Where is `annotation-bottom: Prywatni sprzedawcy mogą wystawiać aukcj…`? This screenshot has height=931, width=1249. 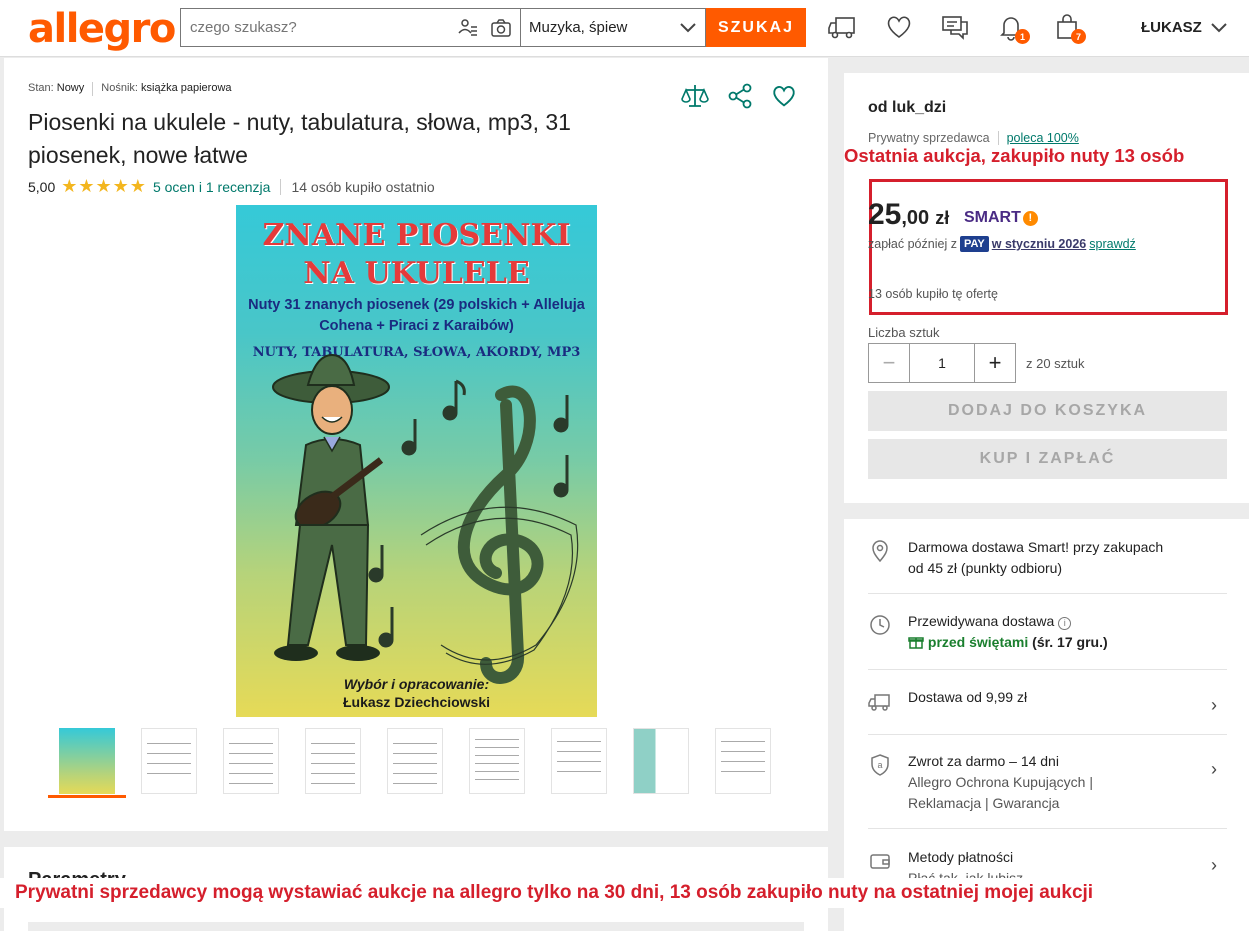
annotation-bottom: Prywatni sprzedawcy mogą wystawiać aukcj… is located at coordinates (624, 893).